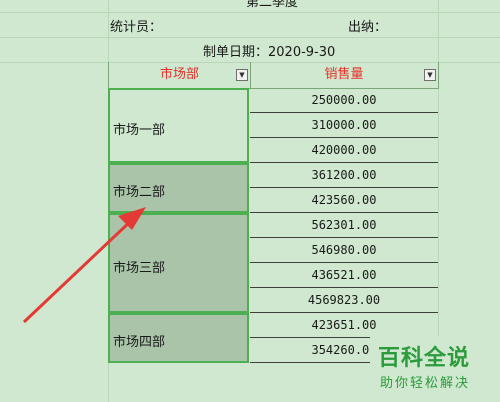 The height and width of the screenshot is (402, 500). What do you see at coordinates (424, 358) in the screenshot?
I see `watermark-main: 百科全说` at bounding box center [424, 358].